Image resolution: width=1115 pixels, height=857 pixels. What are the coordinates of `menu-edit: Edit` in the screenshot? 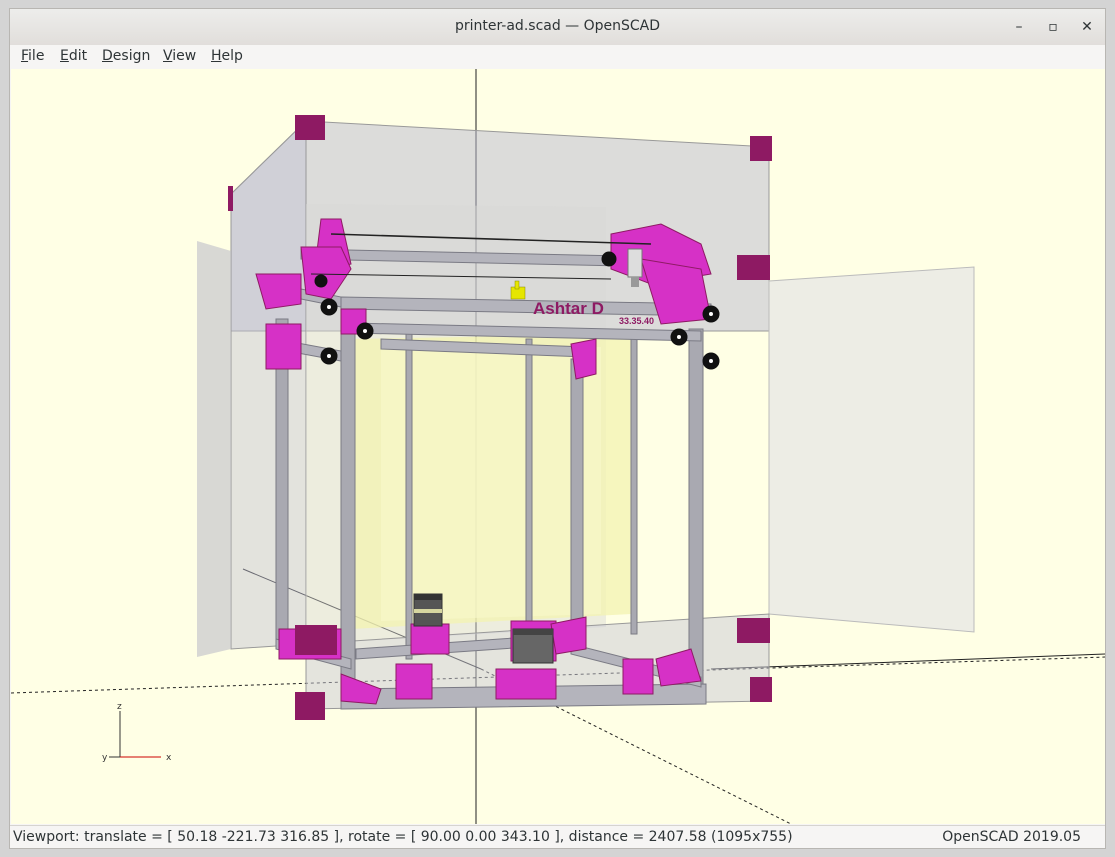 It's located at (73, 56).